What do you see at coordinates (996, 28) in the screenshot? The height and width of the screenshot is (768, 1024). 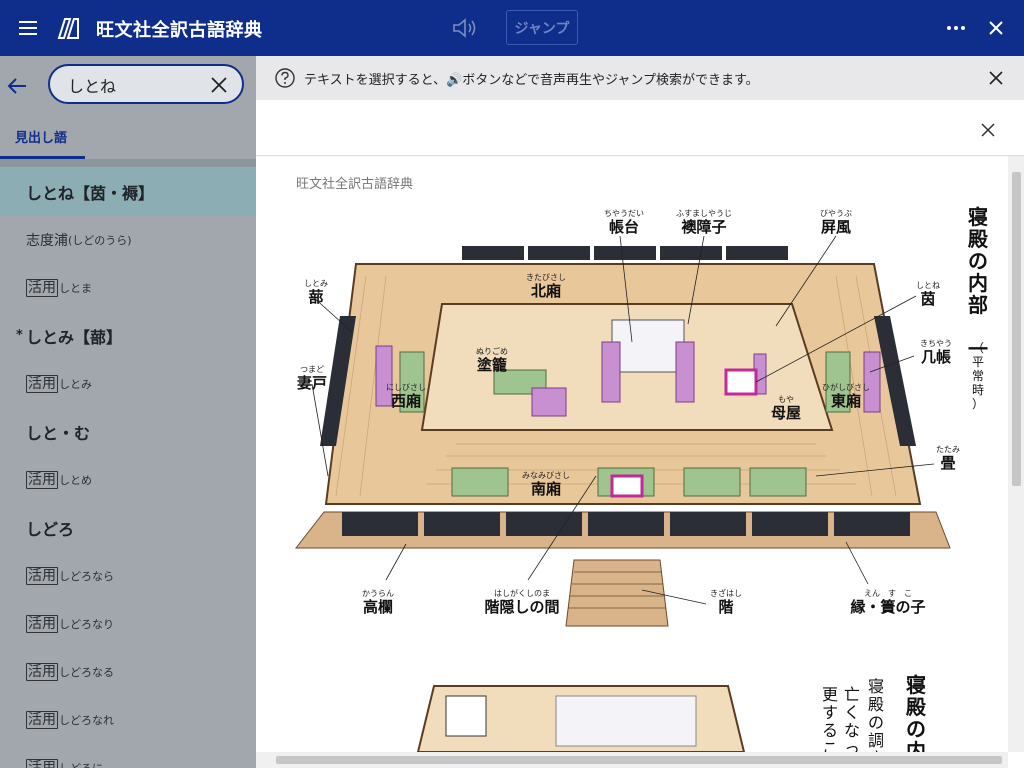 I see `close-icon` at bounding box center [996, 28].